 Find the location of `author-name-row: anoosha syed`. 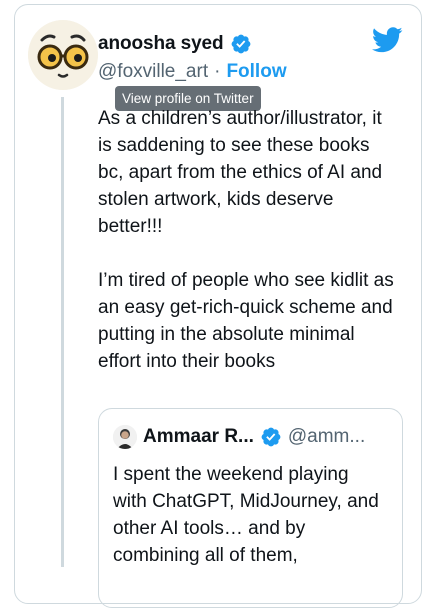

author-name-row: anoosha syed is located at coordinates (175, 44).